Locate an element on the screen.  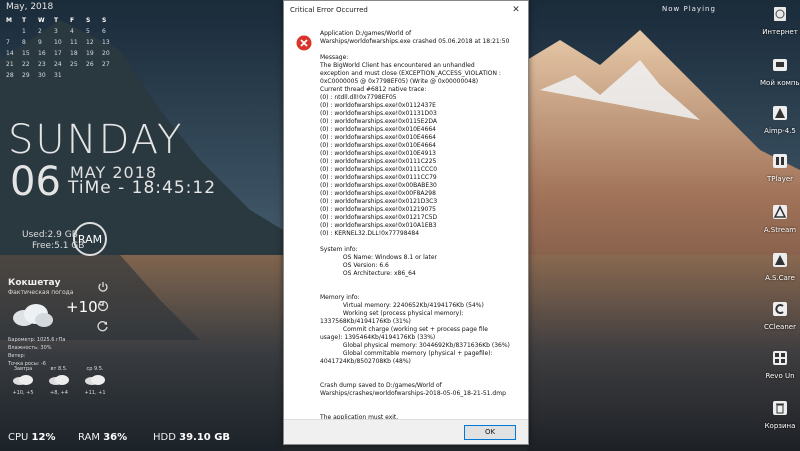
desktop-icon-label: Интернет is located at coordinates (780, 32).